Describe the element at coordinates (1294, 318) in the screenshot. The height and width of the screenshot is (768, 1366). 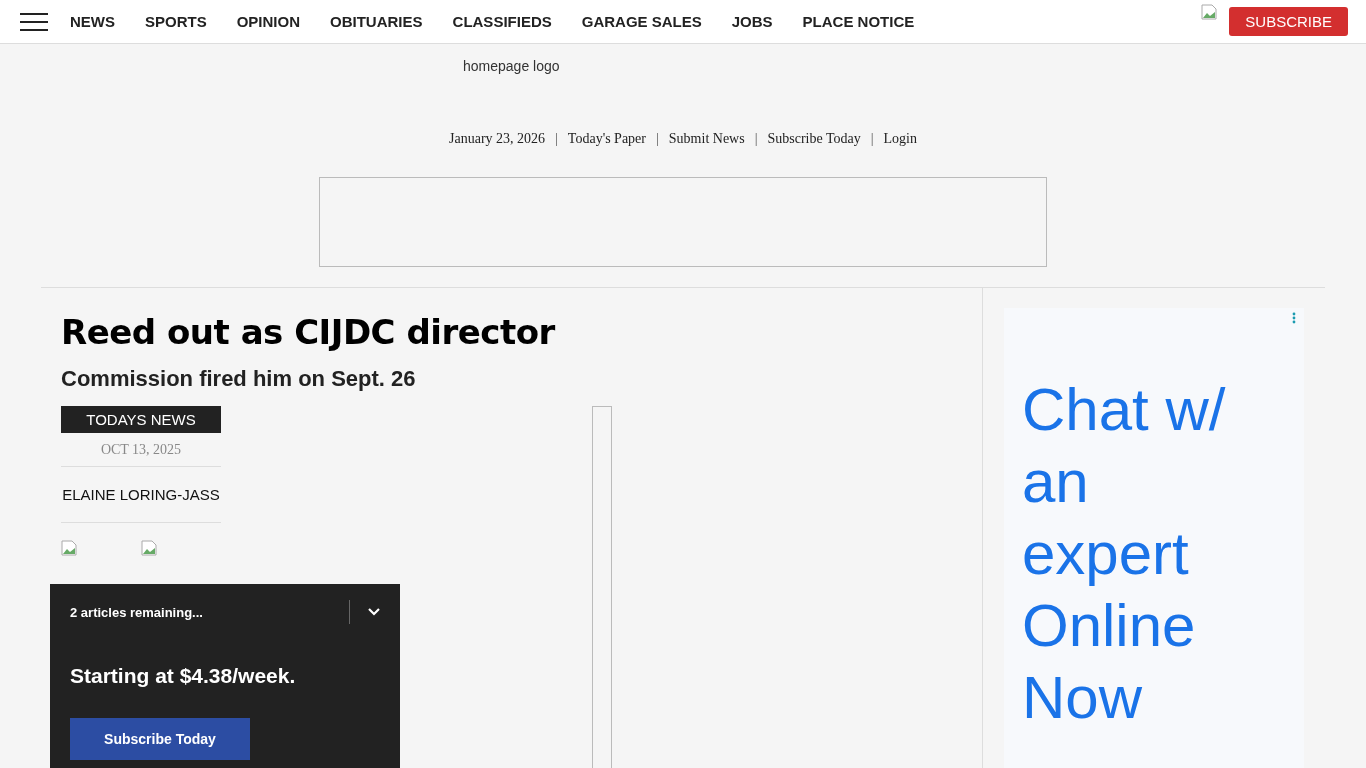
I see `more-options-icon` at that location.